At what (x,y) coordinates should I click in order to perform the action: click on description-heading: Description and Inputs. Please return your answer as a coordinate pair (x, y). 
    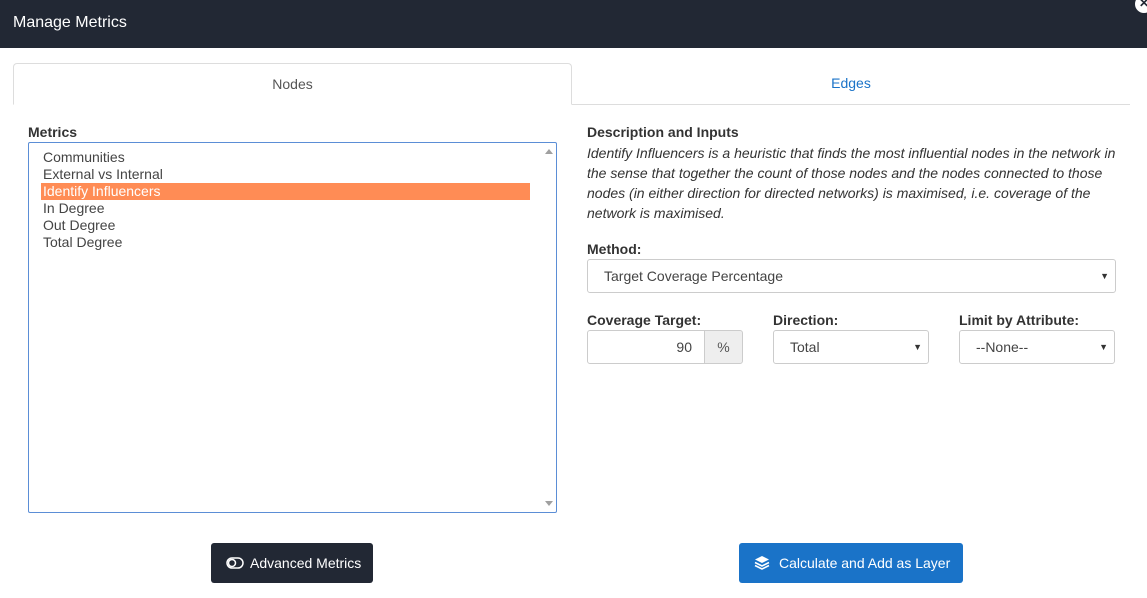
    Looking at the image, I should click on (663, 132).